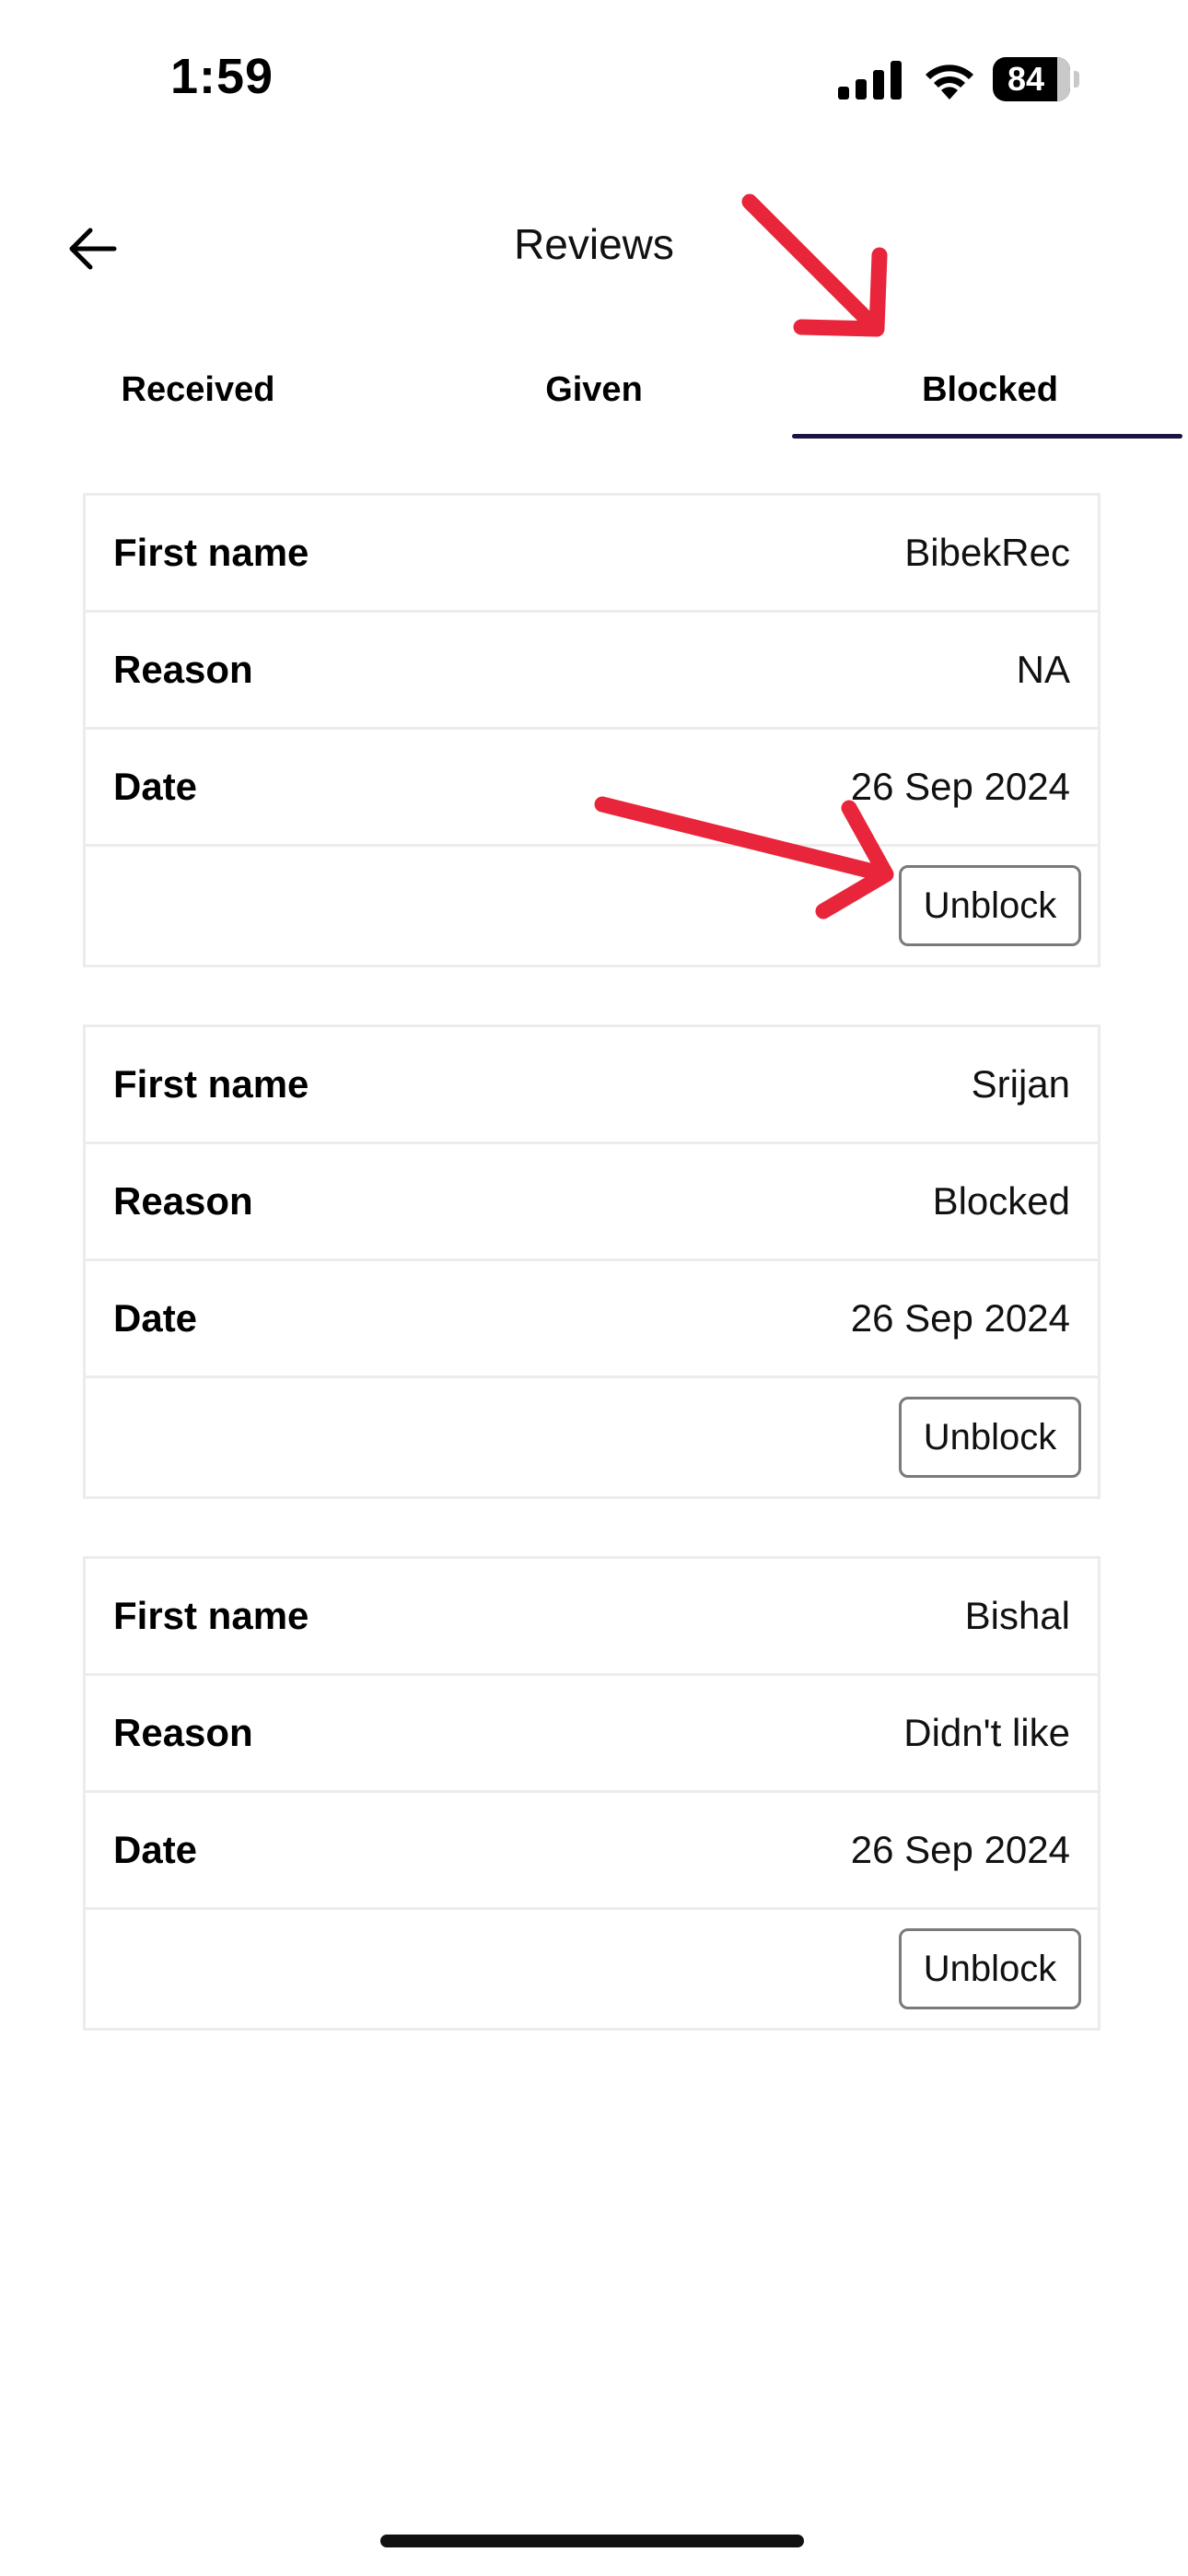 Image resolution: width=1188 pixels, height=2576 pixels. What do you see at coordinates (592, 1202) in the screenshot?
I see `reason-row: Reason Blocked` at bounding box center [592, 1202].